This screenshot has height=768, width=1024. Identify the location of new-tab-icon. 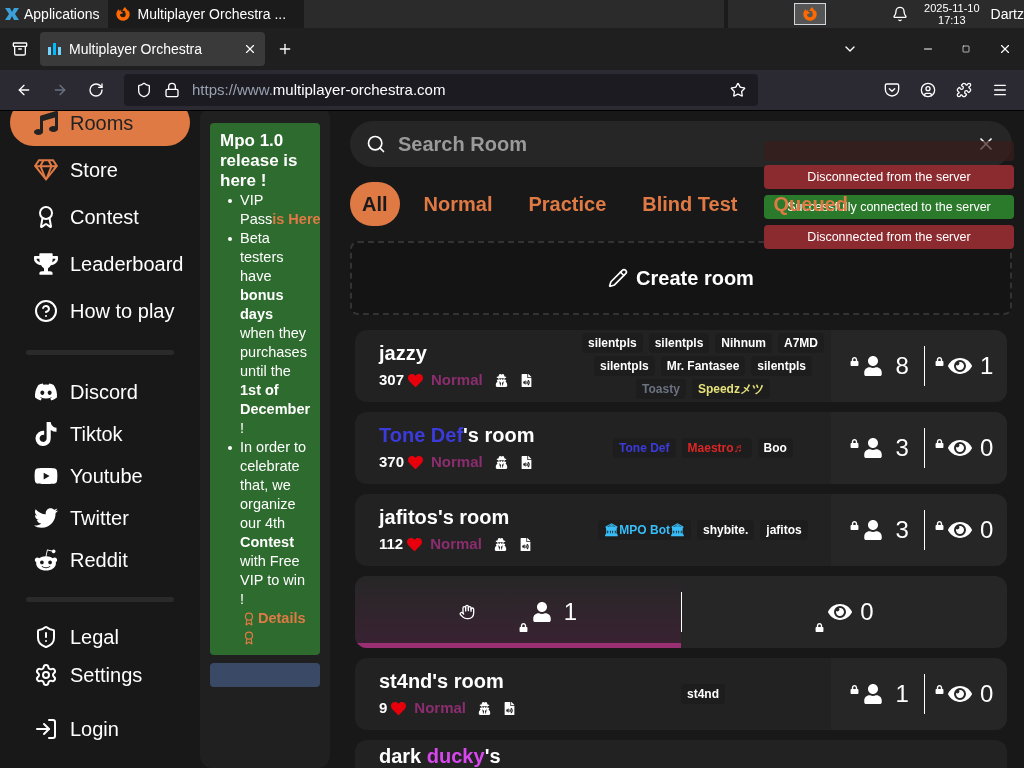
(285, 49).